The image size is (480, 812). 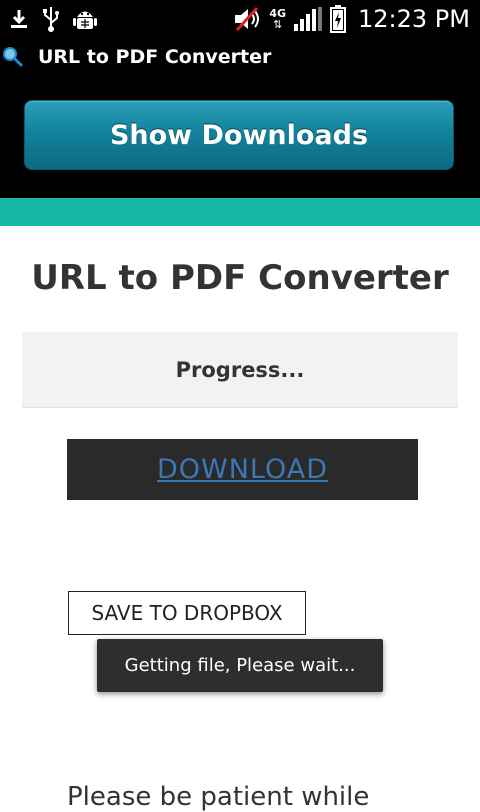 I want to click on usb-icon, so click(x=51, y=19).